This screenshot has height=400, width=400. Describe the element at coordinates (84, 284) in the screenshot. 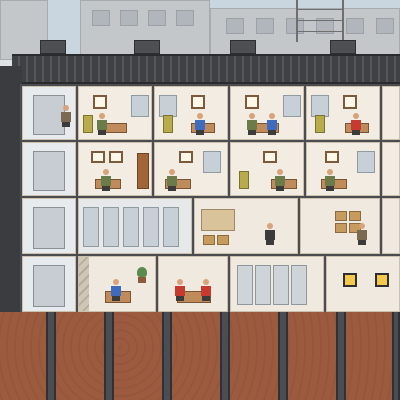

I see `stairs` at that location.